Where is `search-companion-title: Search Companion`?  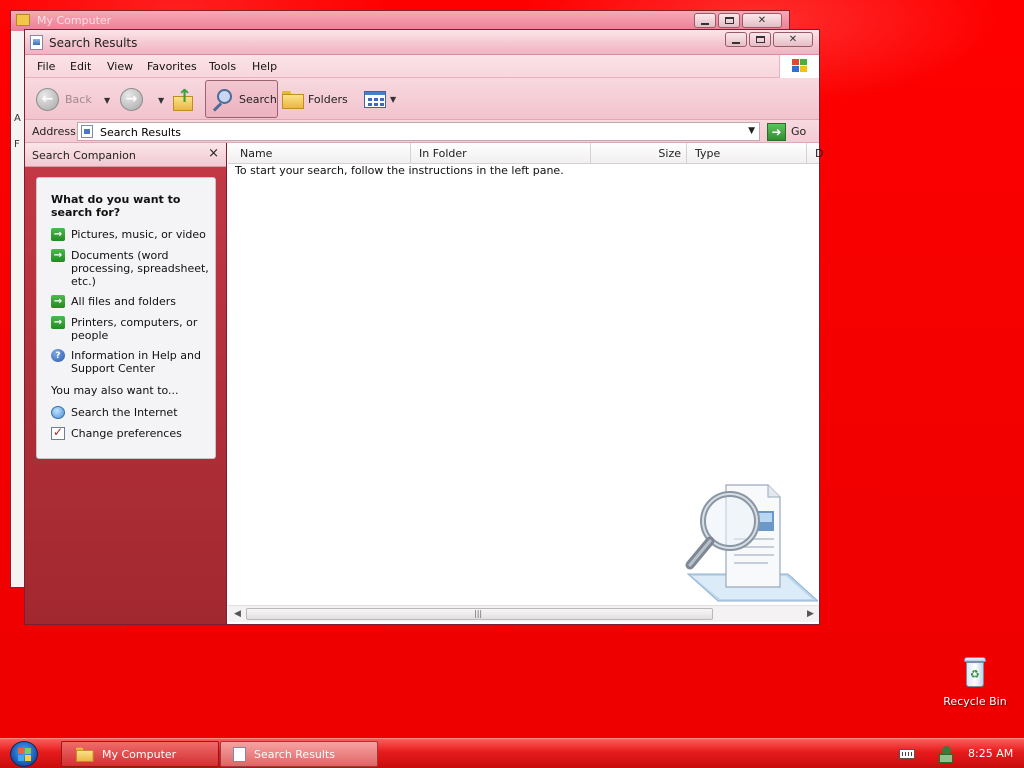
search-companion-title: Search Companion is located at coordinates (84, 155).